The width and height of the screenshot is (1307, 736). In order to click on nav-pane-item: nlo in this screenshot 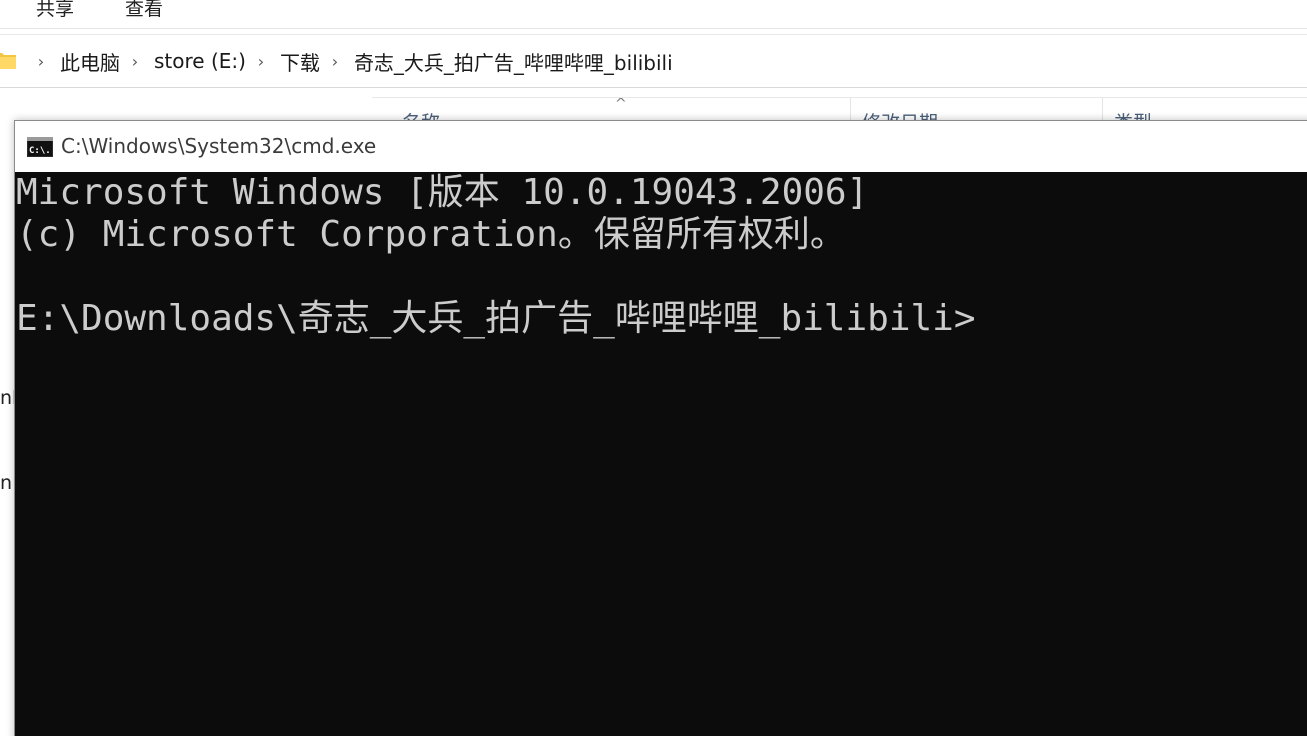, I will do `click(7, 398)`.